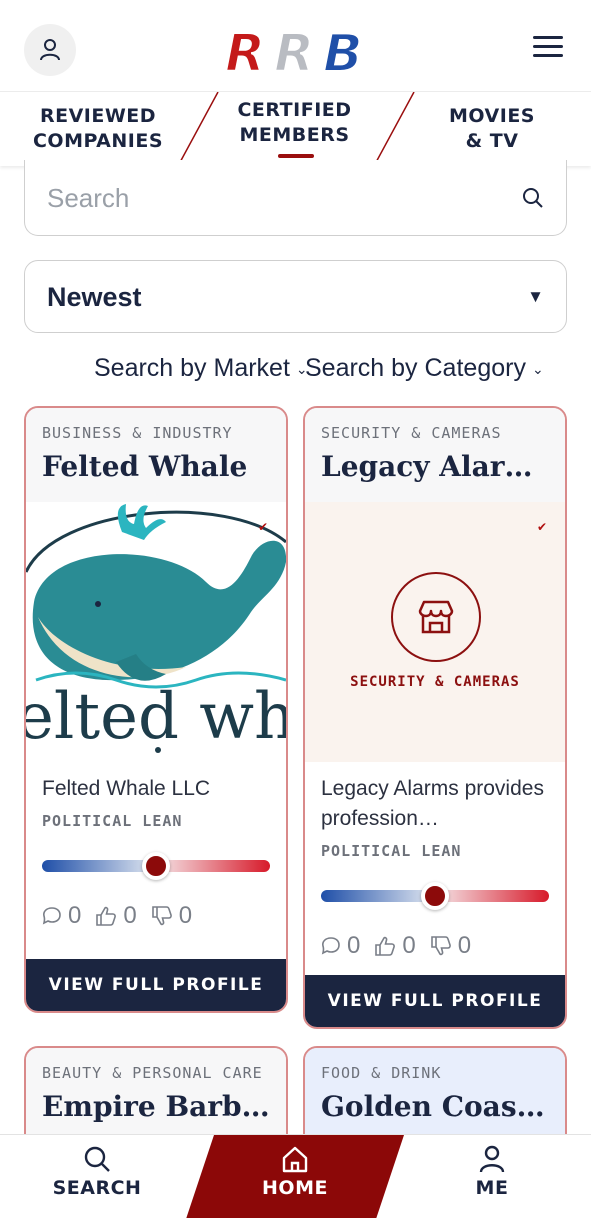  Describe the element at coordinates (424, 368) in the screenshot. I see `filter-category: Search by Category ⌄` at that location.